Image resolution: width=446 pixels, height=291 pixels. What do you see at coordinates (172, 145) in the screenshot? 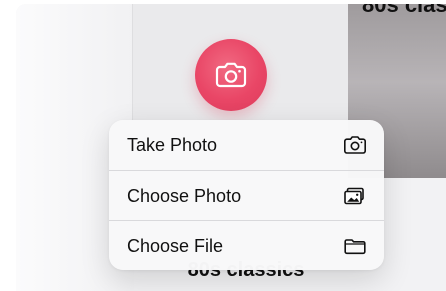
I see `menu-item-label: Take Photo` at bounding box center [172, 145].